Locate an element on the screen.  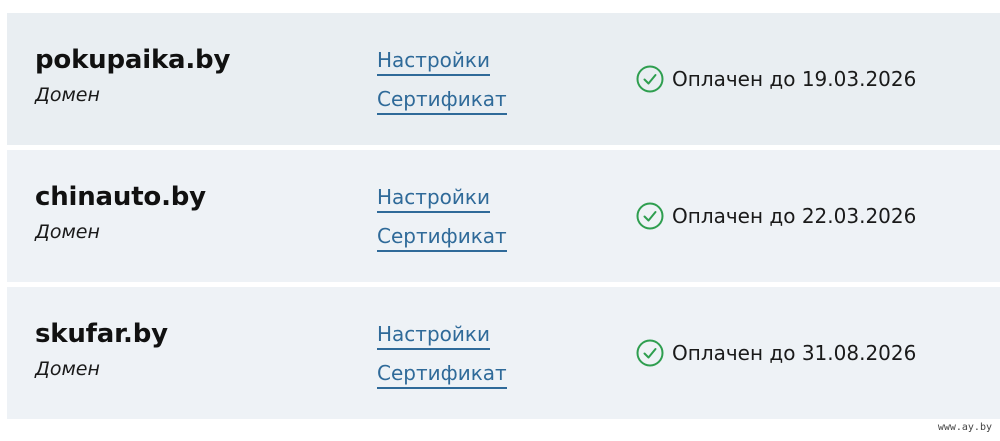
status-text: Оплачен до 22.03.2026 is located at coordinates (794, 216).